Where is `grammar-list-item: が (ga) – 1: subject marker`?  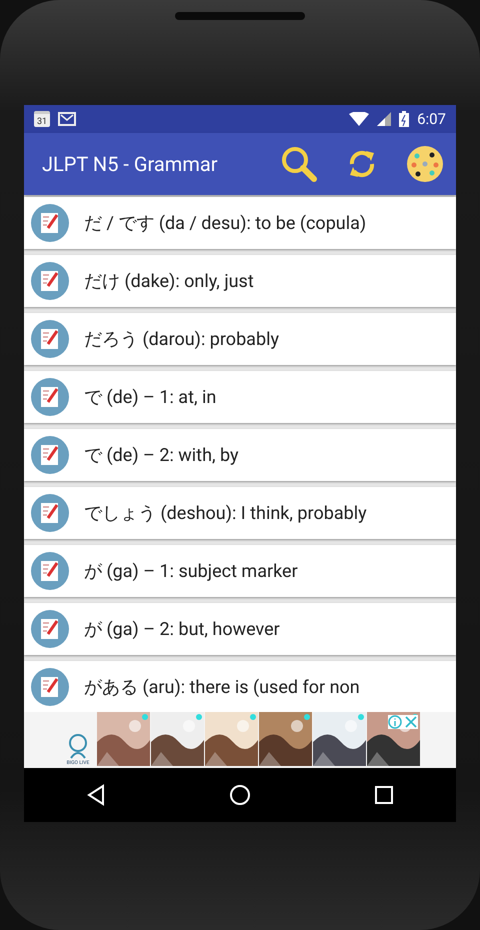
grammar-list-item: が (ga) – 1: subject marker is located at coordinates (240, 571).